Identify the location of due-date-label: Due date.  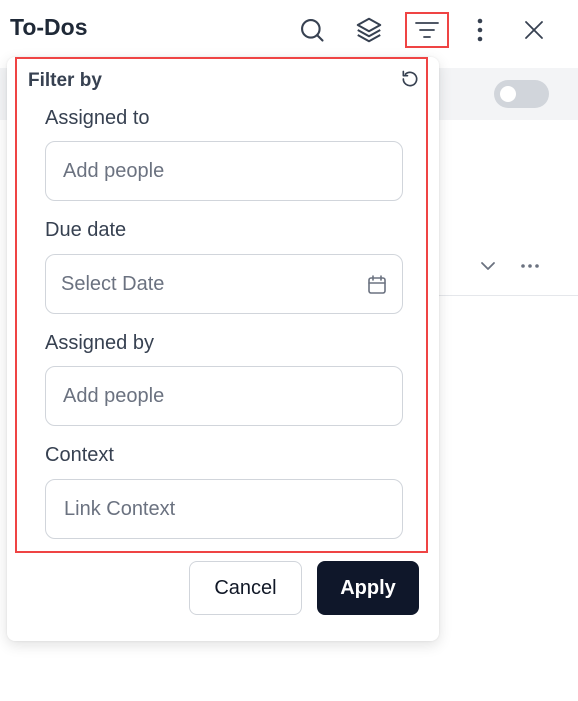
(86, 230).